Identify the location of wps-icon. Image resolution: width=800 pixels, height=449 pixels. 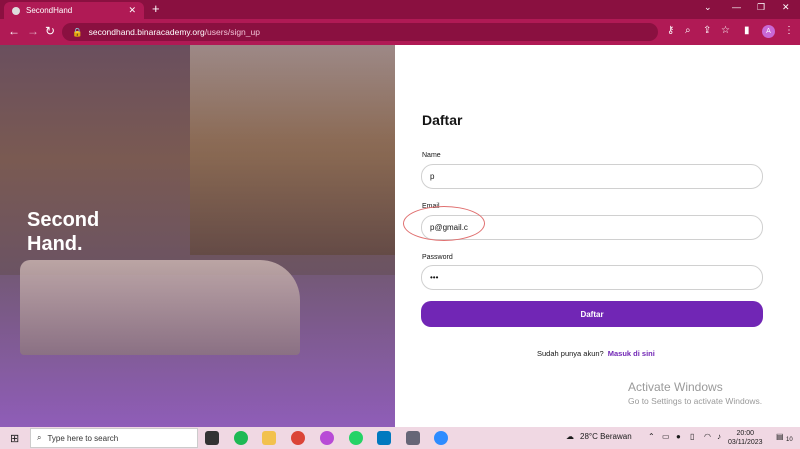
(327, 438).